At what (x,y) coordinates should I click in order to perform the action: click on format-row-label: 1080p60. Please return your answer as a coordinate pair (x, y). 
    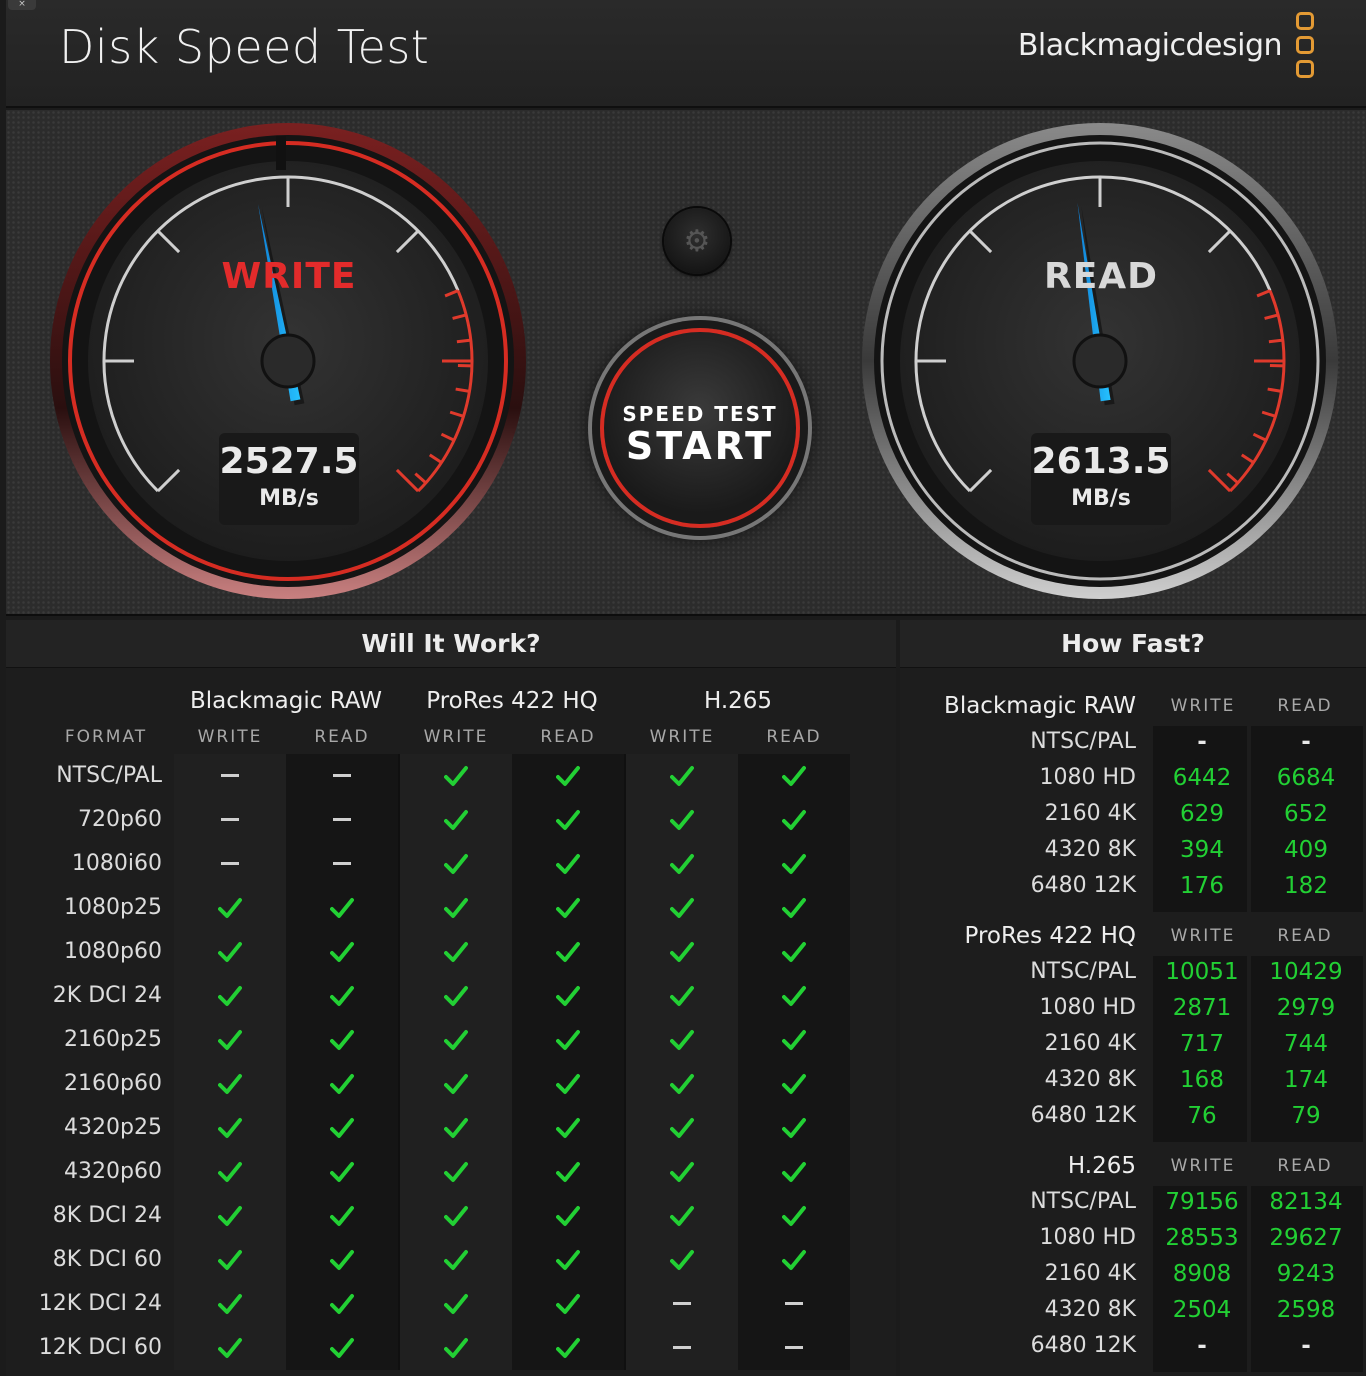
    Looking at the image, I should click on (113, 951).